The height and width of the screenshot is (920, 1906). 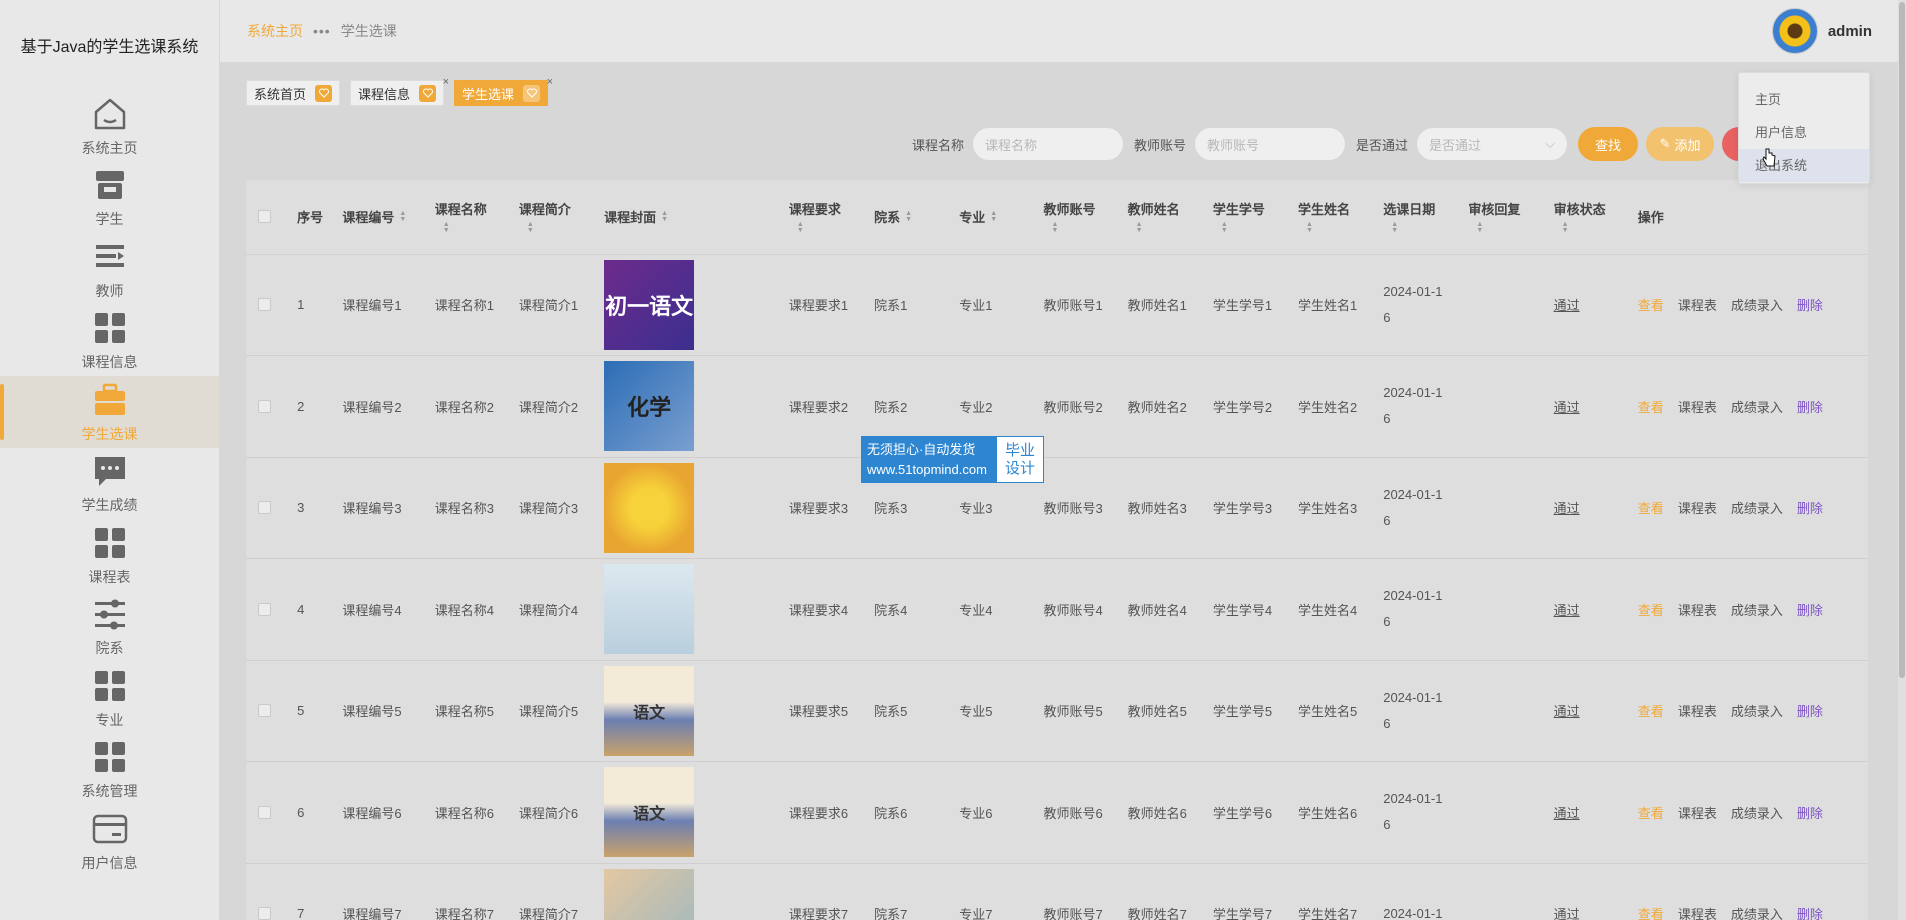 I want to click on search-button: 查找, so click(x=1608, y=144).